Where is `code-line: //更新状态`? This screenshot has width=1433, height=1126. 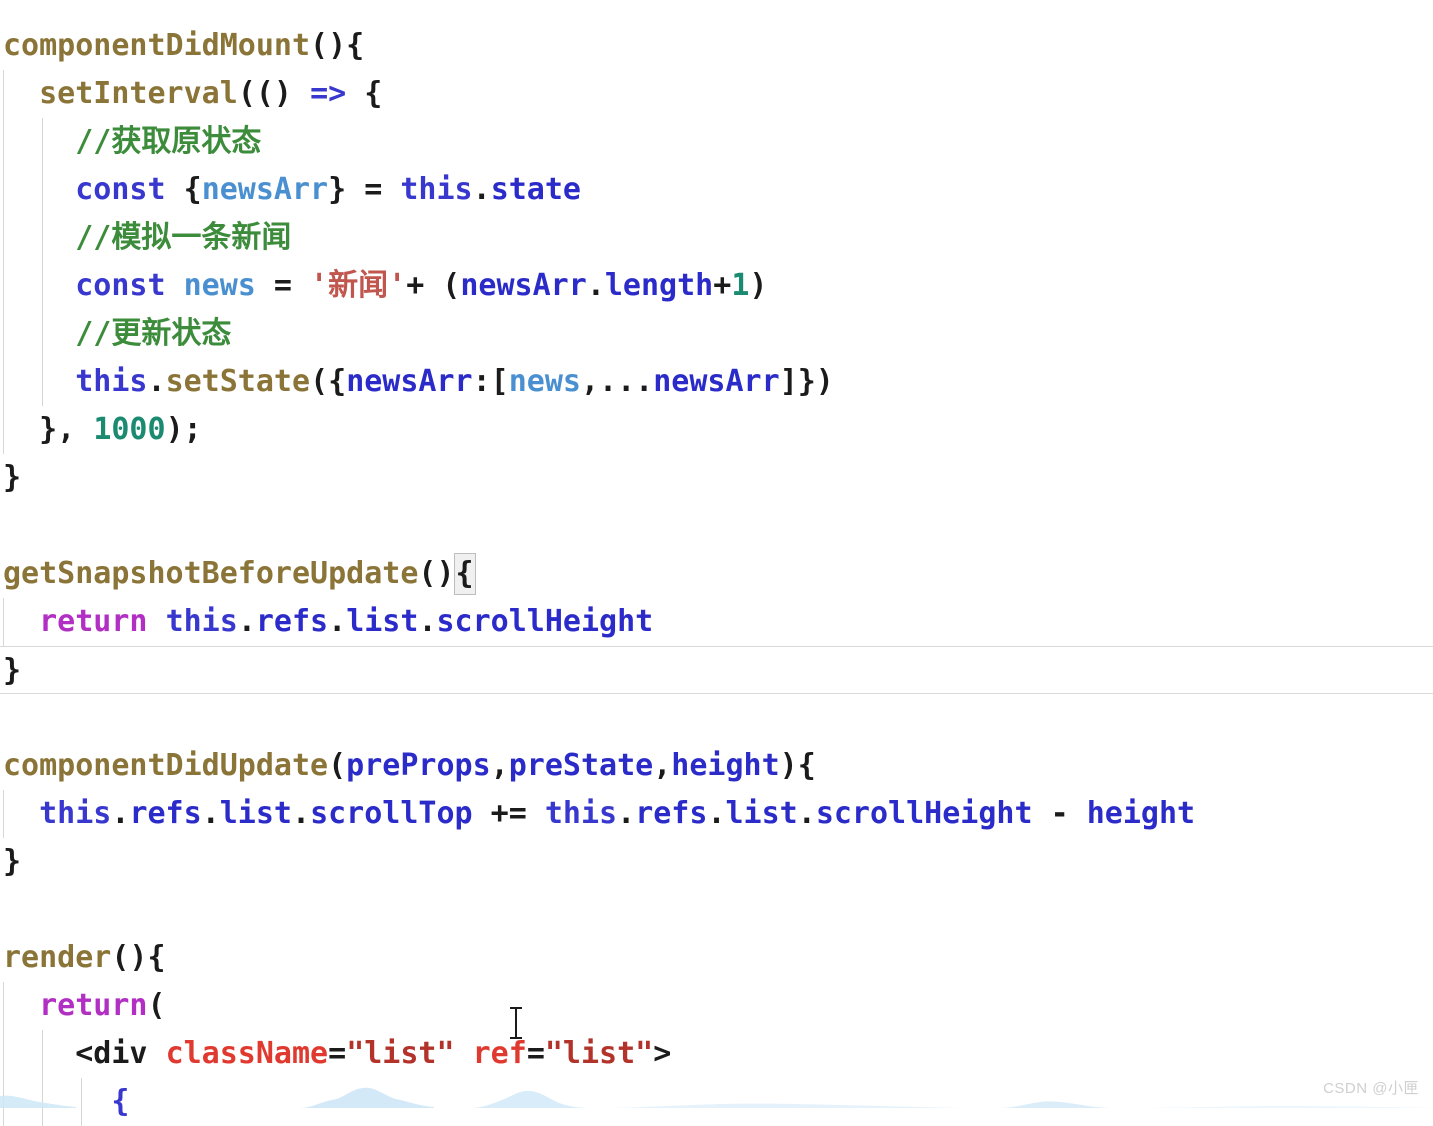
code-line: //更新状态 is located at coordinates (716, 334).